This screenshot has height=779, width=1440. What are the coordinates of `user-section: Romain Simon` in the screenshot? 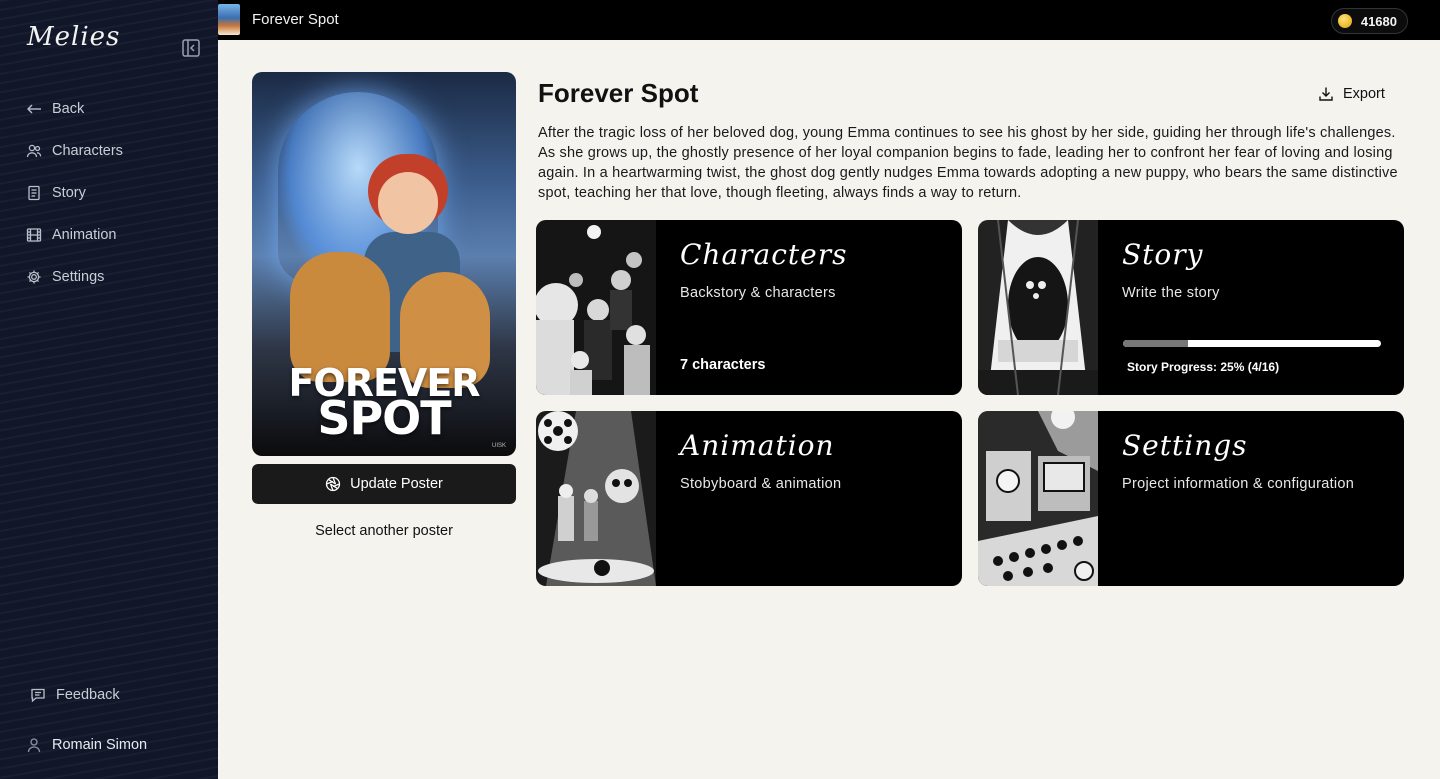 It's located at (109, 745).